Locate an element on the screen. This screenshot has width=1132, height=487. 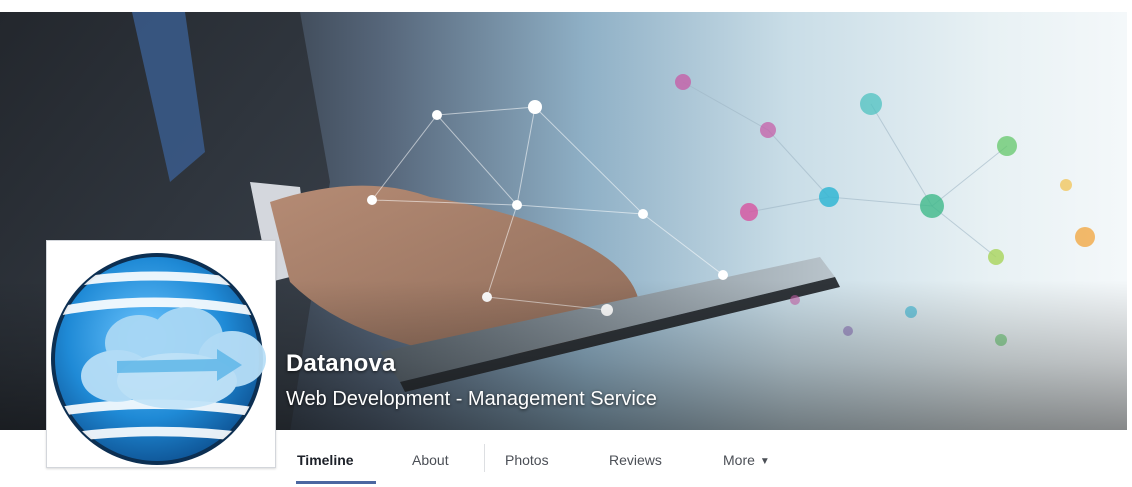
caret-down-icon: ▼ is located at coordinates (764, 461).